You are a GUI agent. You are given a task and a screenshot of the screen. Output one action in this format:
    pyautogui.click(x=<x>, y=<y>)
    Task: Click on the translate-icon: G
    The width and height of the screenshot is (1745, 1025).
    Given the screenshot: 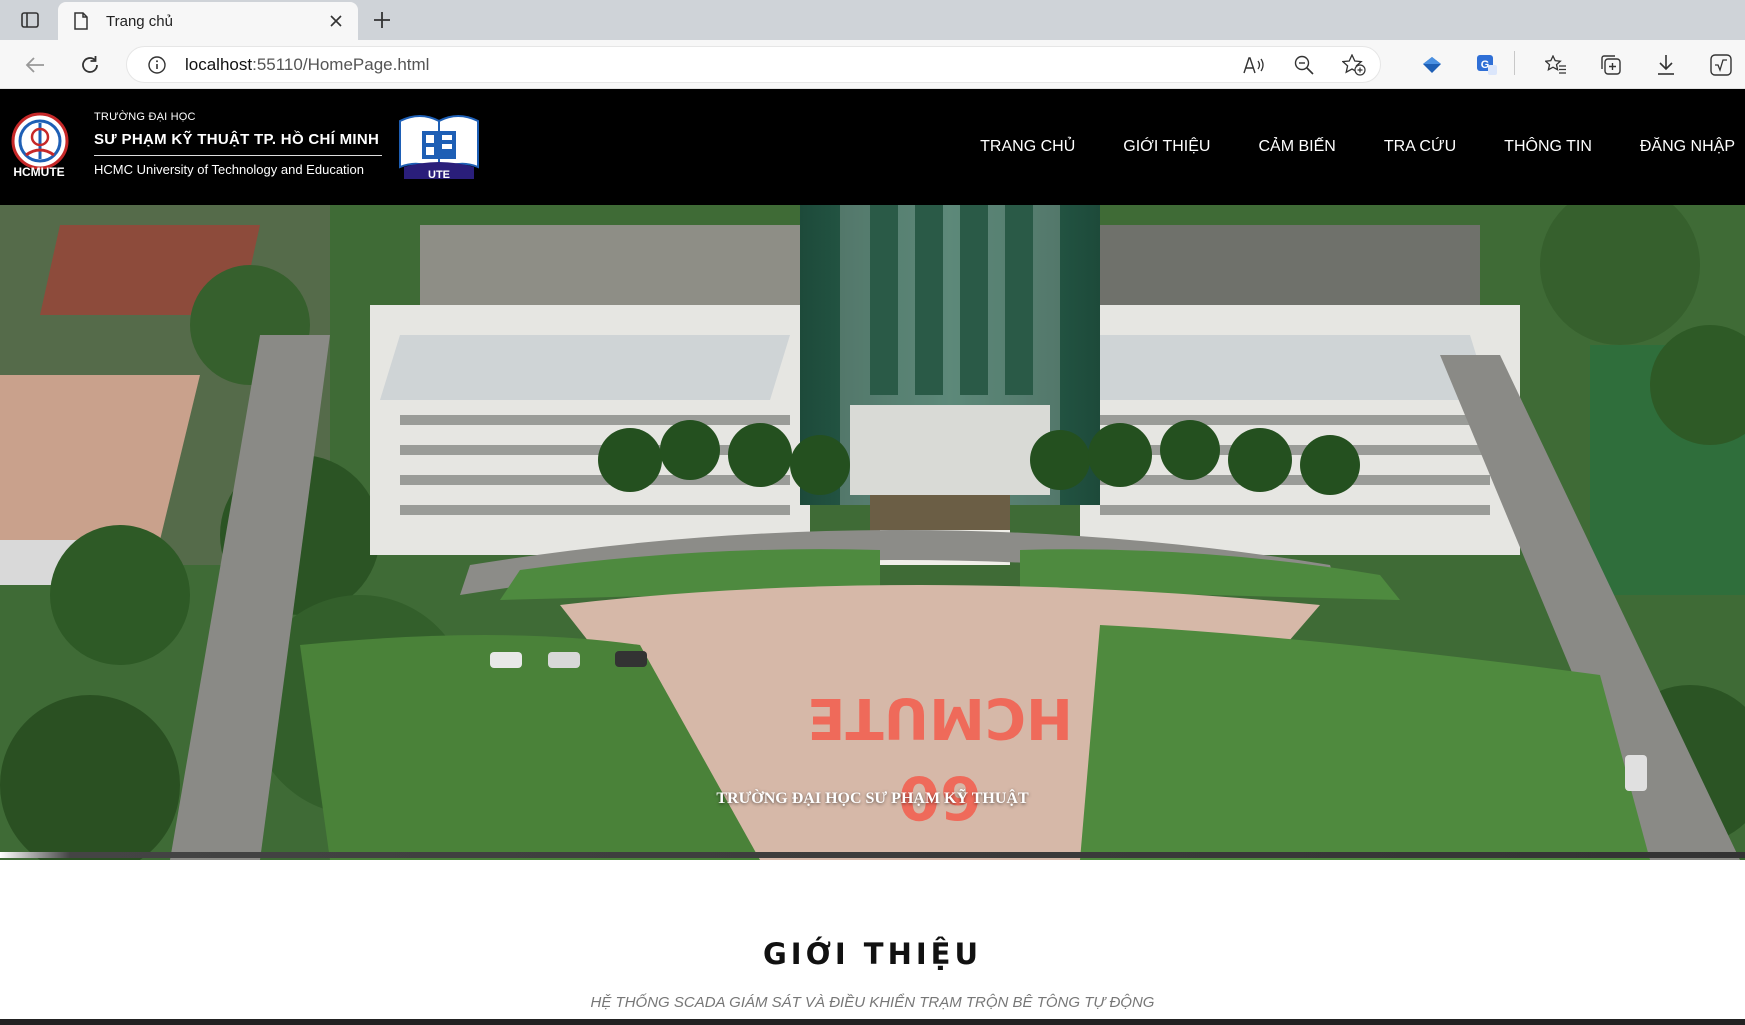 What is the action you would take?
    pyautogui.click(x=1487, y=65)
    